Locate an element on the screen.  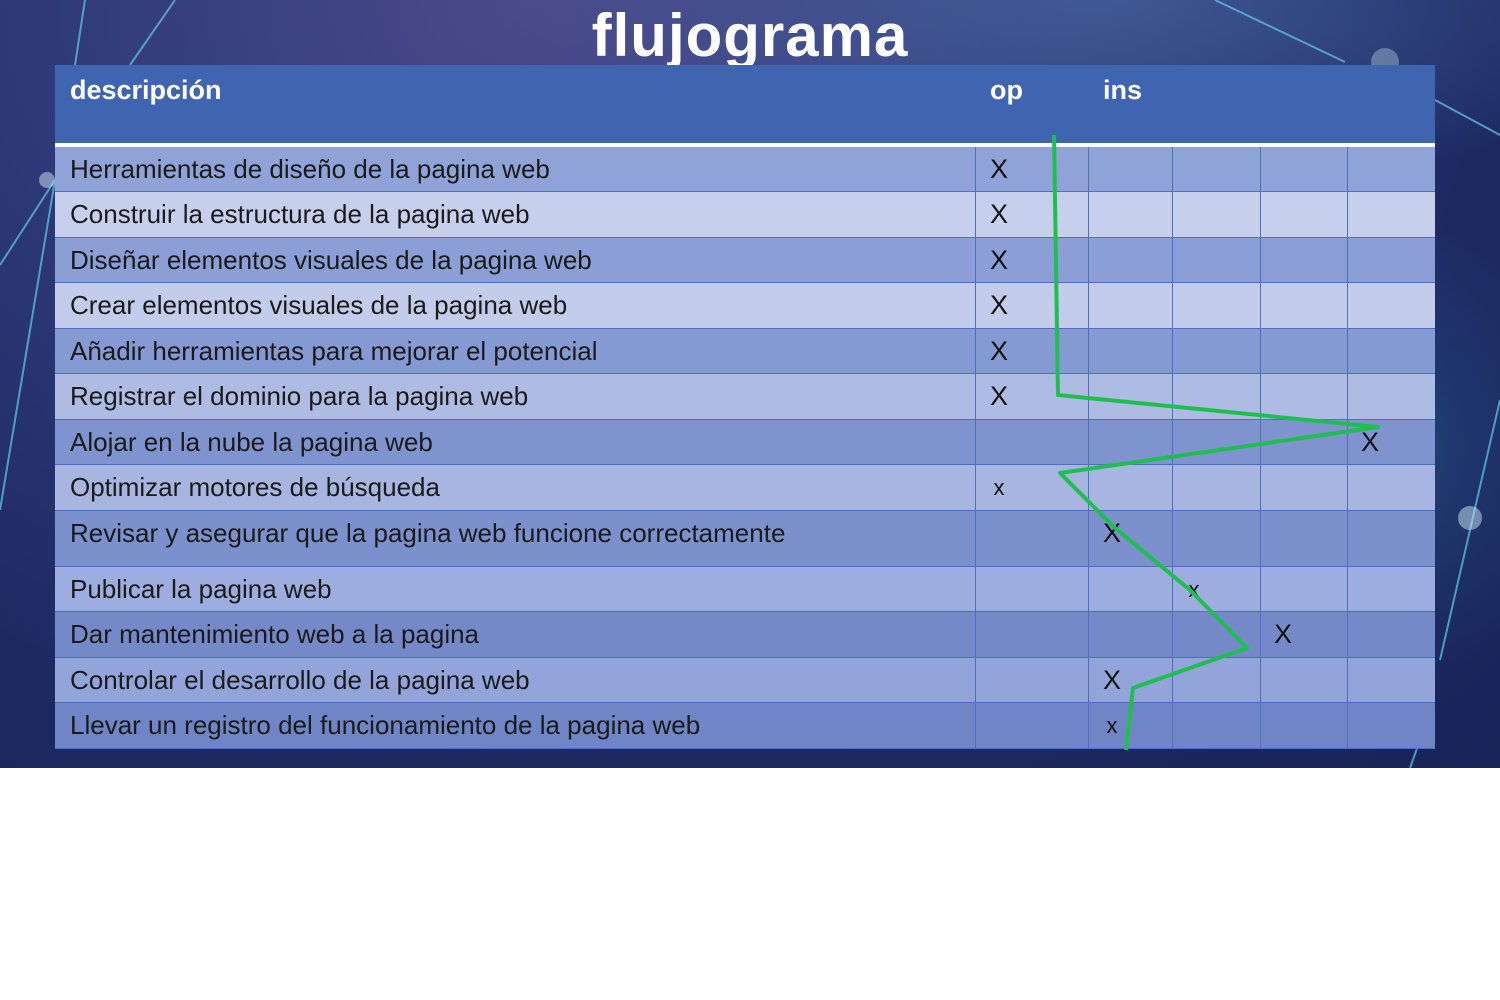
row-description: Controlar el desarrollo de la pagina web is located at coordinates (300, 680).